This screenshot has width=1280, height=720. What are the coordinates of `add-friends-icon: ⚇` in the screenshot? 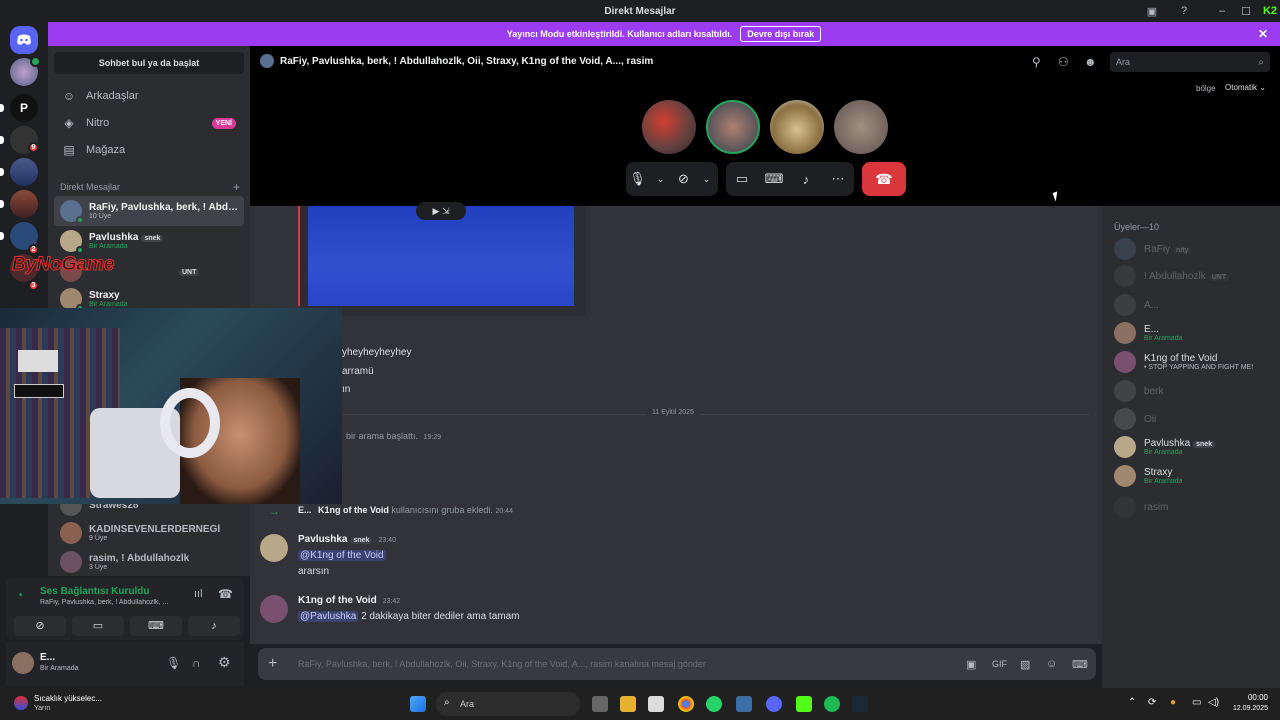 It's located at (1063, 62).